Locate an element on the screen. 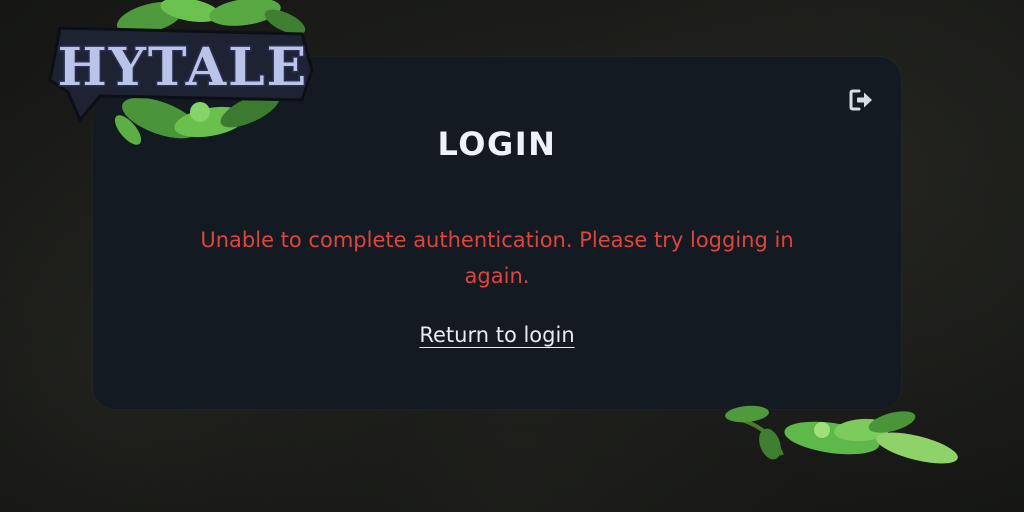 The image size is (1024, 512). logout-button is located at coordinates (862, 100).